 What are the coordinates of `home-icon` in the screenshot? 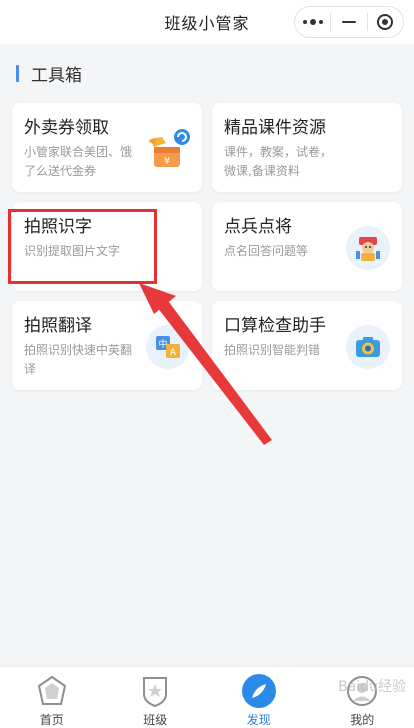 It's located at (52, 691).